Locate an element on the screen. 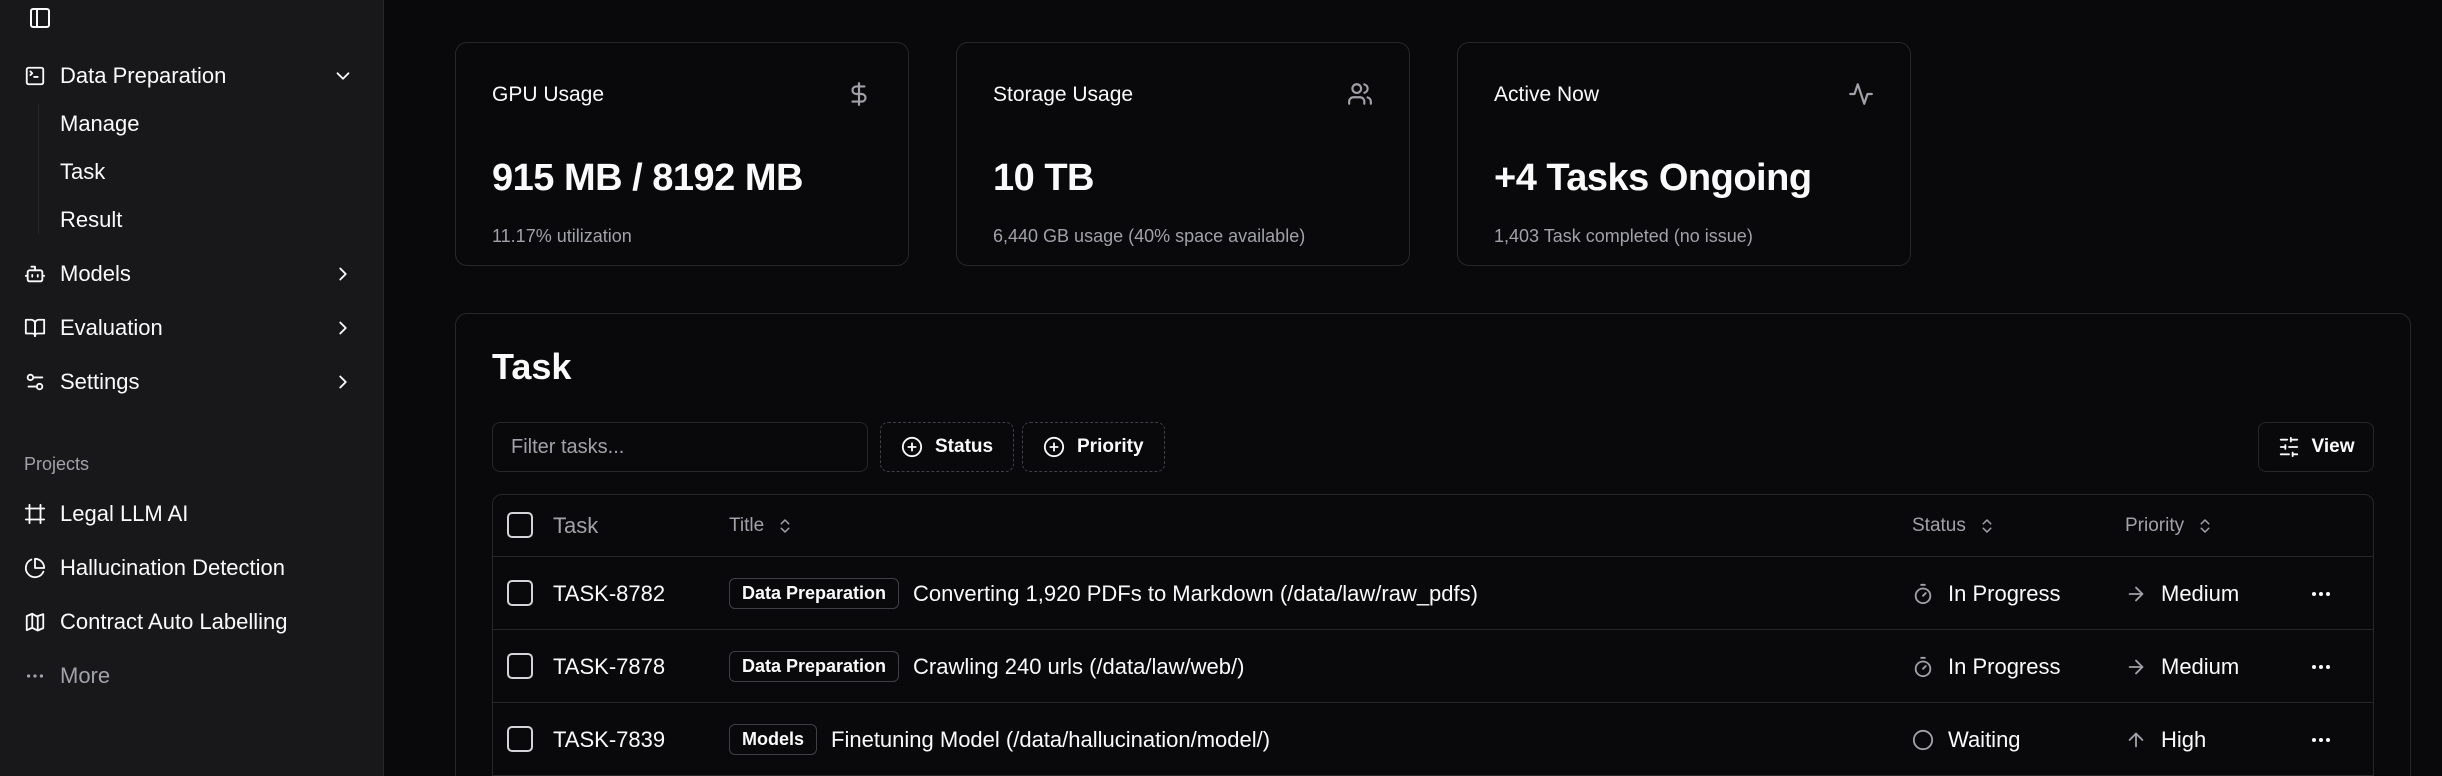 This screenshot has width=2442, height=776. task-id: TASK-7878 is located at coordinates (609, 666).